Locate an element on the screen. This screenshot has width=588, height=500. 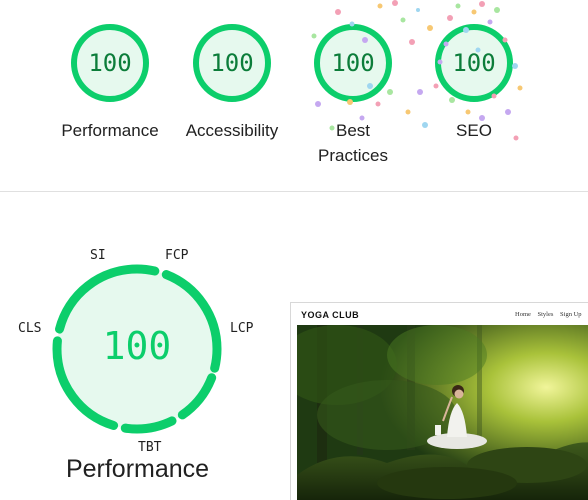
preview-nav-item: Styles is located at coordinates (545, 314).